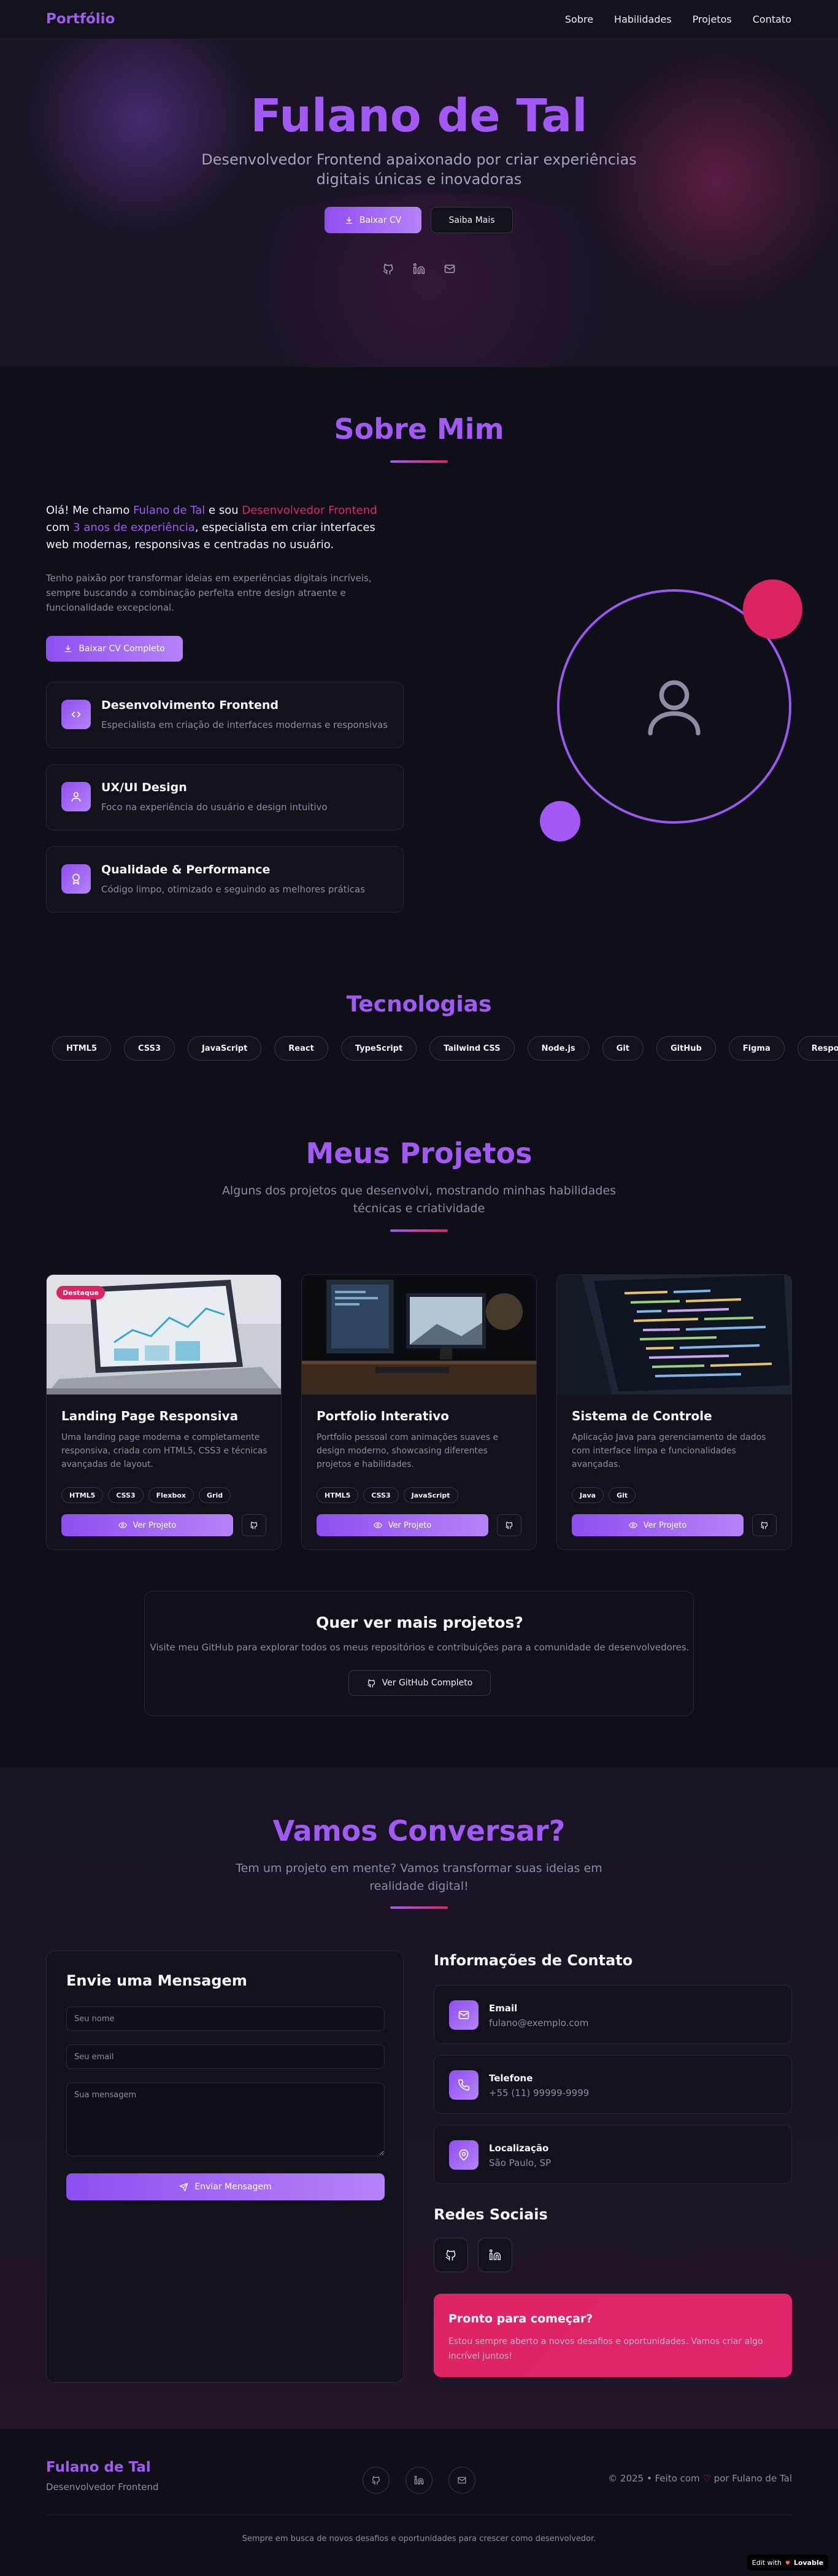  I want to click on about-title: Sobre Mim, so click(419, 429).